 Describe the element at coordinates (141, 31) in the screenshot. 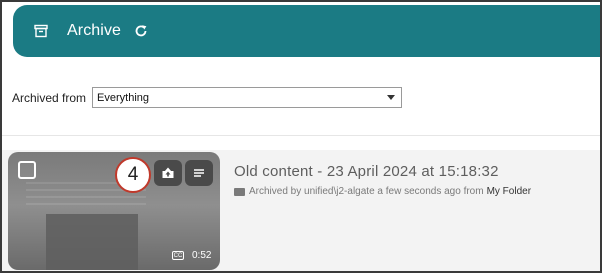

I see `refresh-icon` at that location.